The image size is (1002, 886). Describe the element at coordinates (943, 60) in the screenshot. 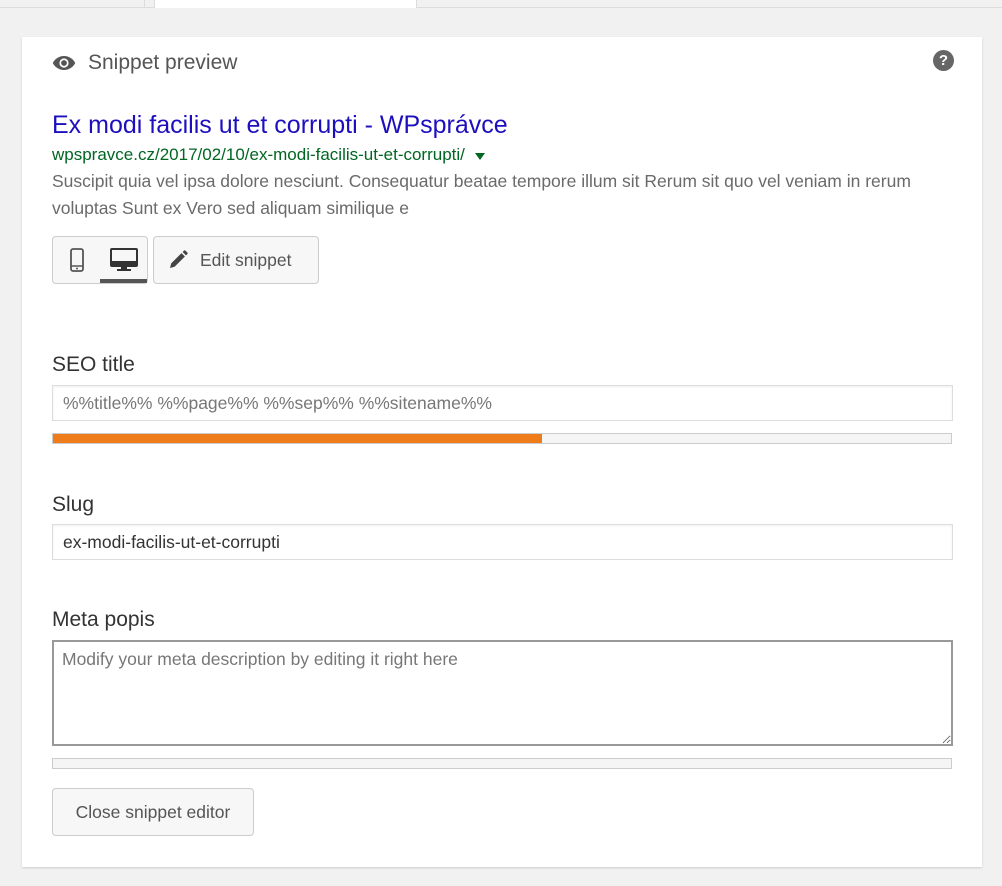

I see `help-icon: ?` at that location.